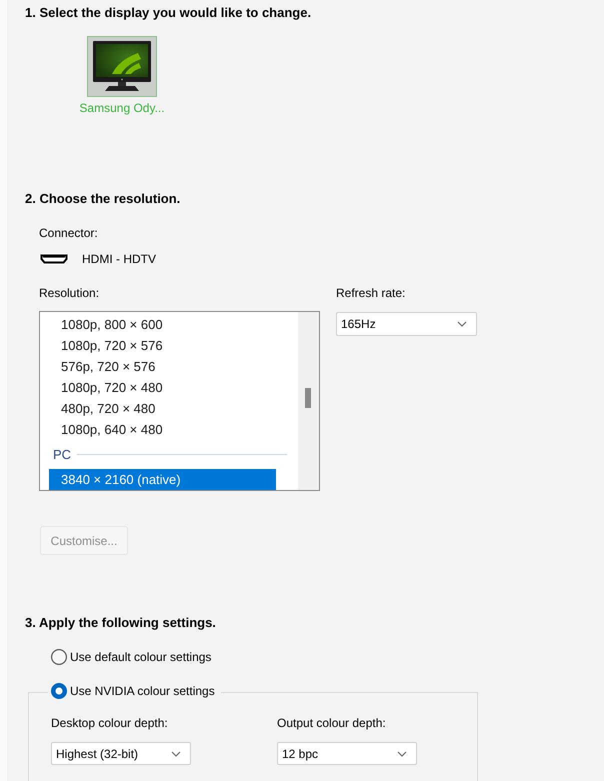 This screenshot has height=781, width=604. Describe the element at coordinates (162, 429) in the screenshot. I see `resolution-option: 1080p, 640 × 480` at that location.